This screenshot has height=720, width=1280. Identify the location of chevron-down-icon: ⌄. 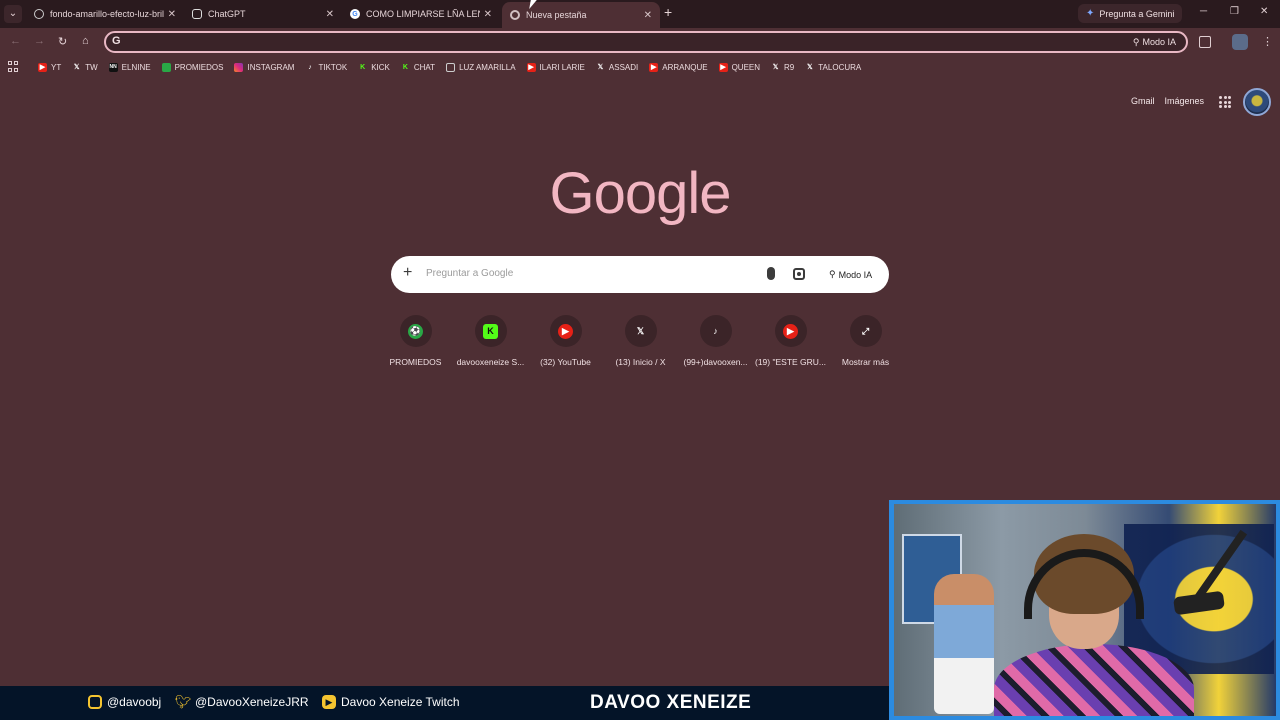
(13, 13).